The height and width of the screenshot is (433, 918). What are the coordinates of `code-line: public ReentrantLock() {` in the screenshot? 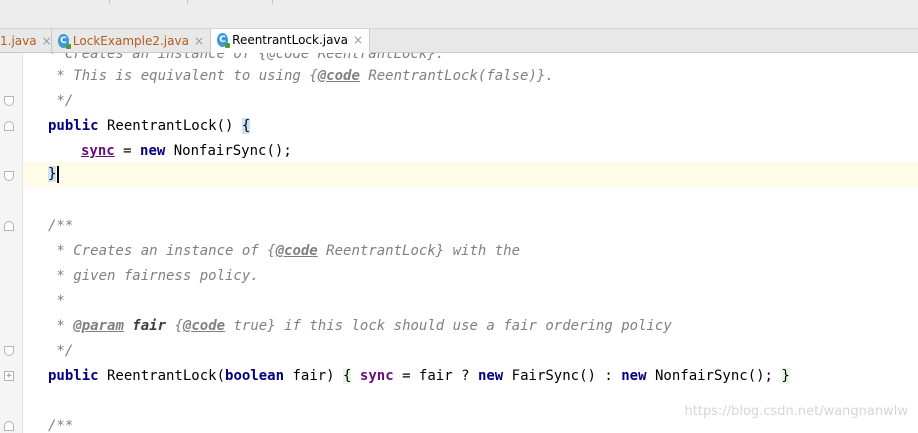 It's located at (149, 126).